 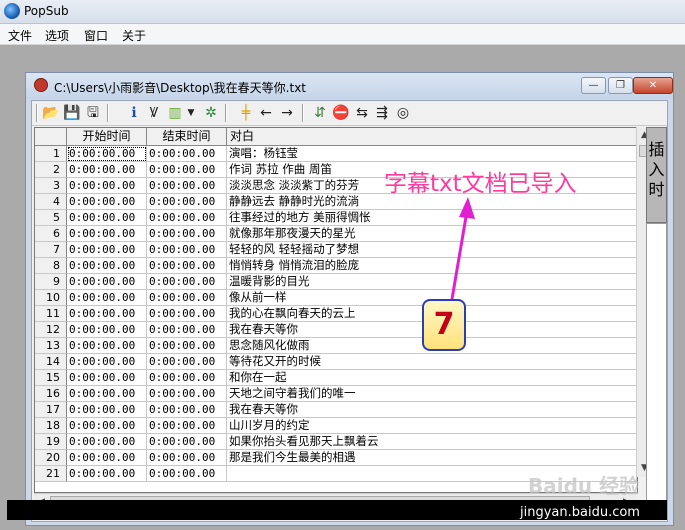 What do you see at coordinates (432, 154) in the screenshot?
I see `dialogue-cell: 演唱：杨钰莹` at bounding box center [432, 154].